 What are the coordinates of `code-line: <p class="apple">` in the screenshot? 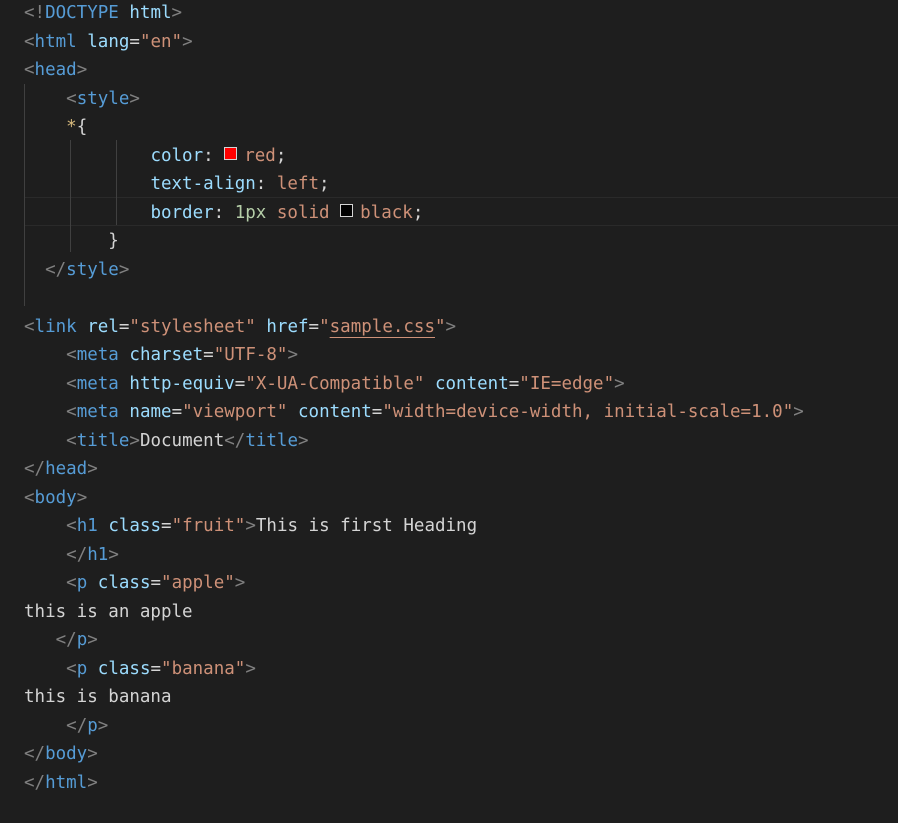 It's located at (134, 583).